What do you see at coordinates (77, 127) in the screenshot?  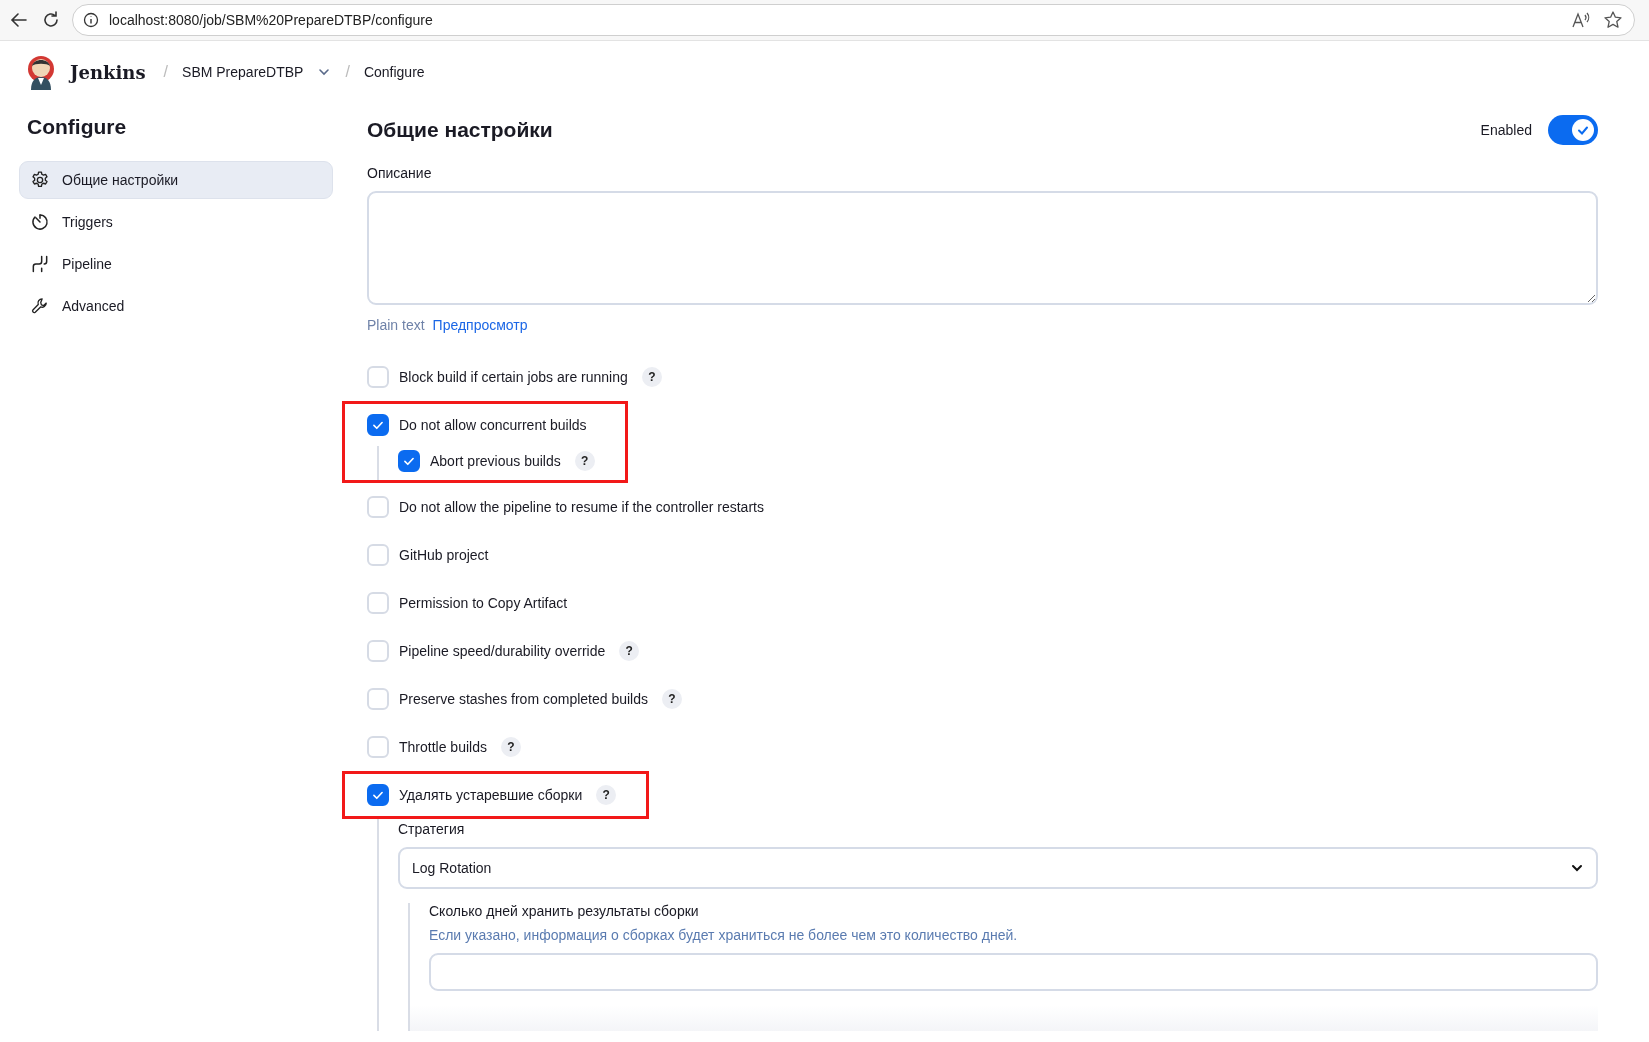 I see `sidebar-title: Configure` at bounding box center [77, 127].